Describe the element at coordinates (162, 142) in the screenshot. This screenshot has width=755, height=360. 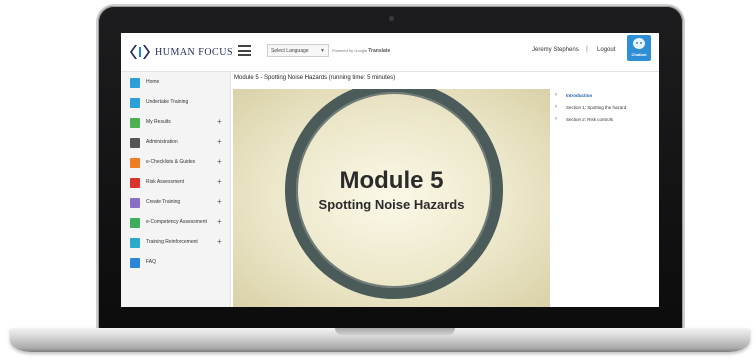
I see `sidebar-item-label: Administration` at that location.